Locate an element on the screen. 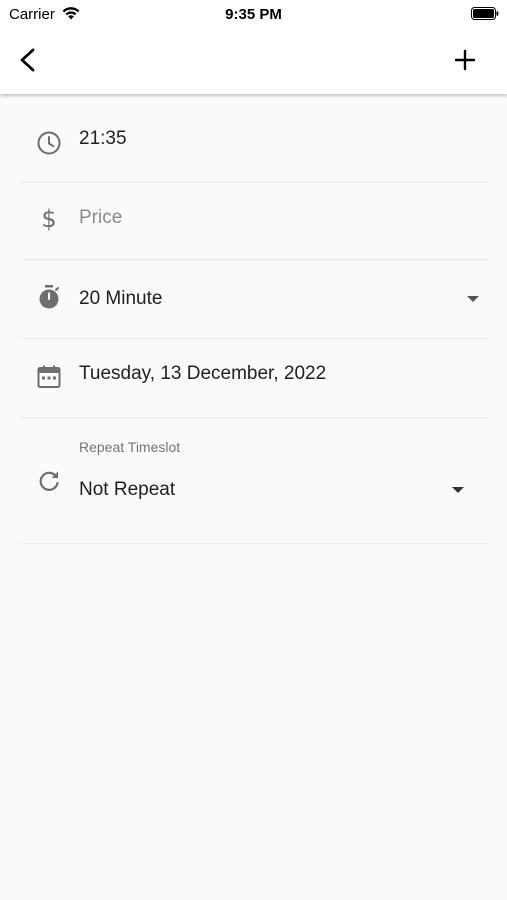  repeat-dropdown: Repeat Timeslot Not Repeat is located at coordinates (254, 480).